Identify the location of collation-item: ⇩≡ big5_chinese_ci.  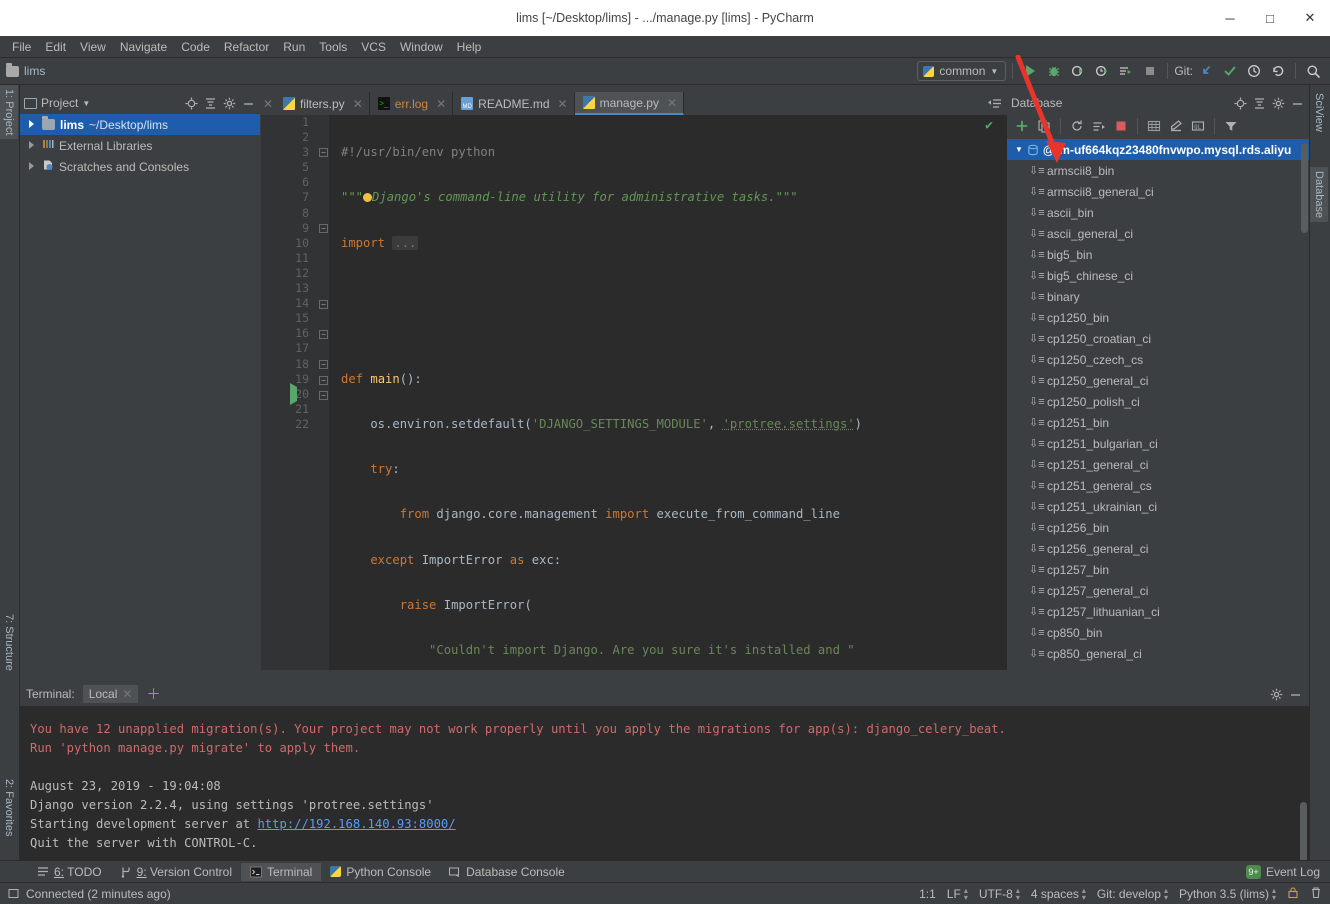
(1158, 275).